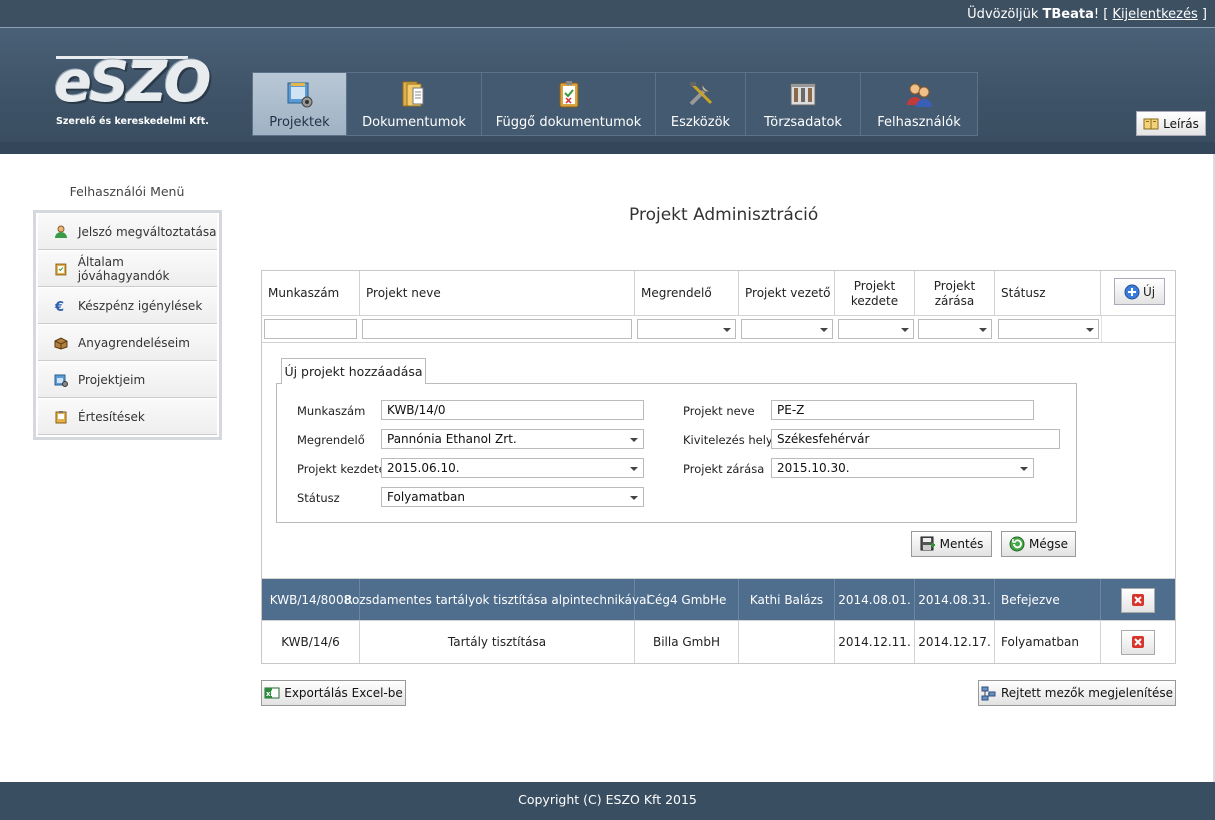 This screenshot has height=820, width=1215. I want to click on col-munkaszam: Munkaszám, so click(311, 293).